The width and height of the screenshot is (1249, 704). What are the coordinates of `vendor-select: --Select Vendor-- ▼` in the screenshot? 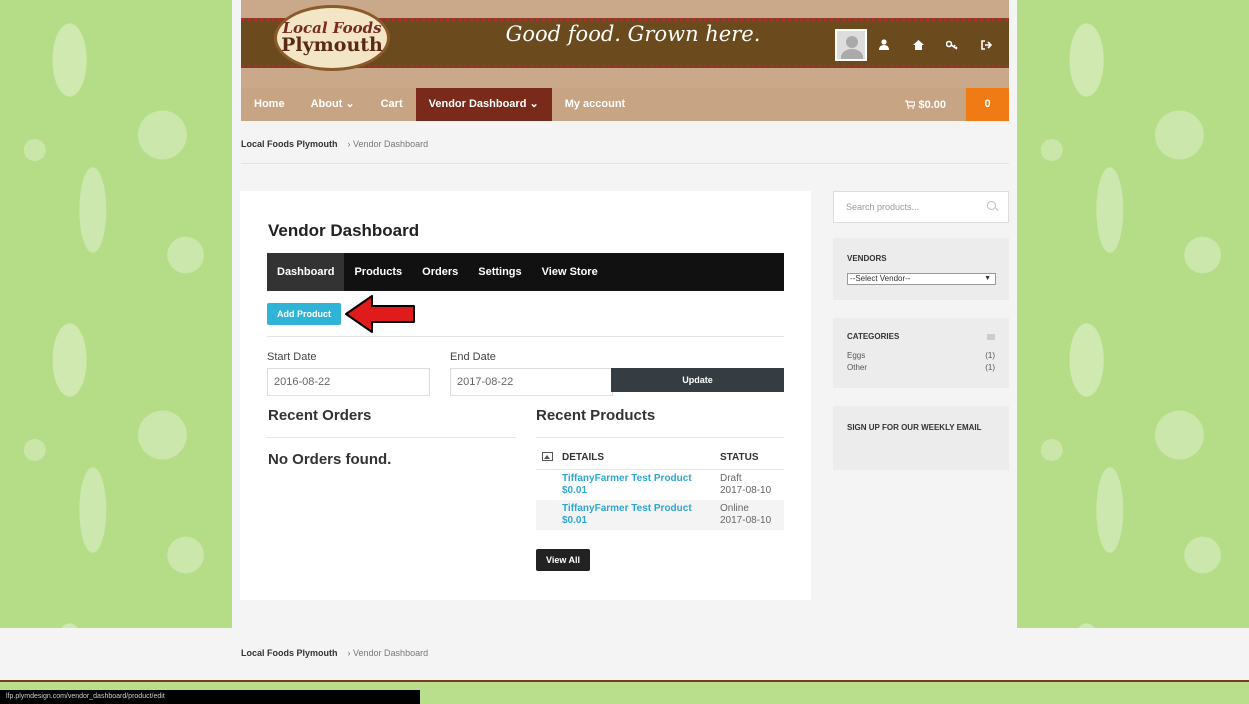 It's located at (921, 279).